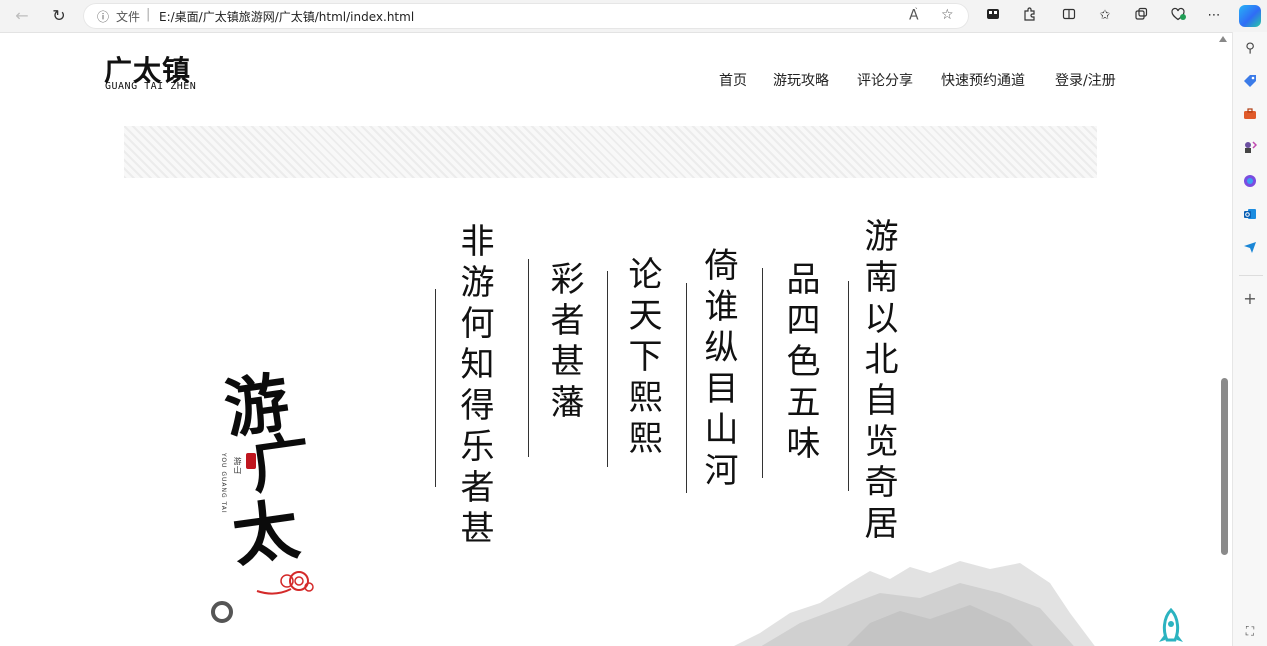  Describe the element at coordinates (1250, 49) in the screenshot. I see `search-icon: ⚲` at that location.